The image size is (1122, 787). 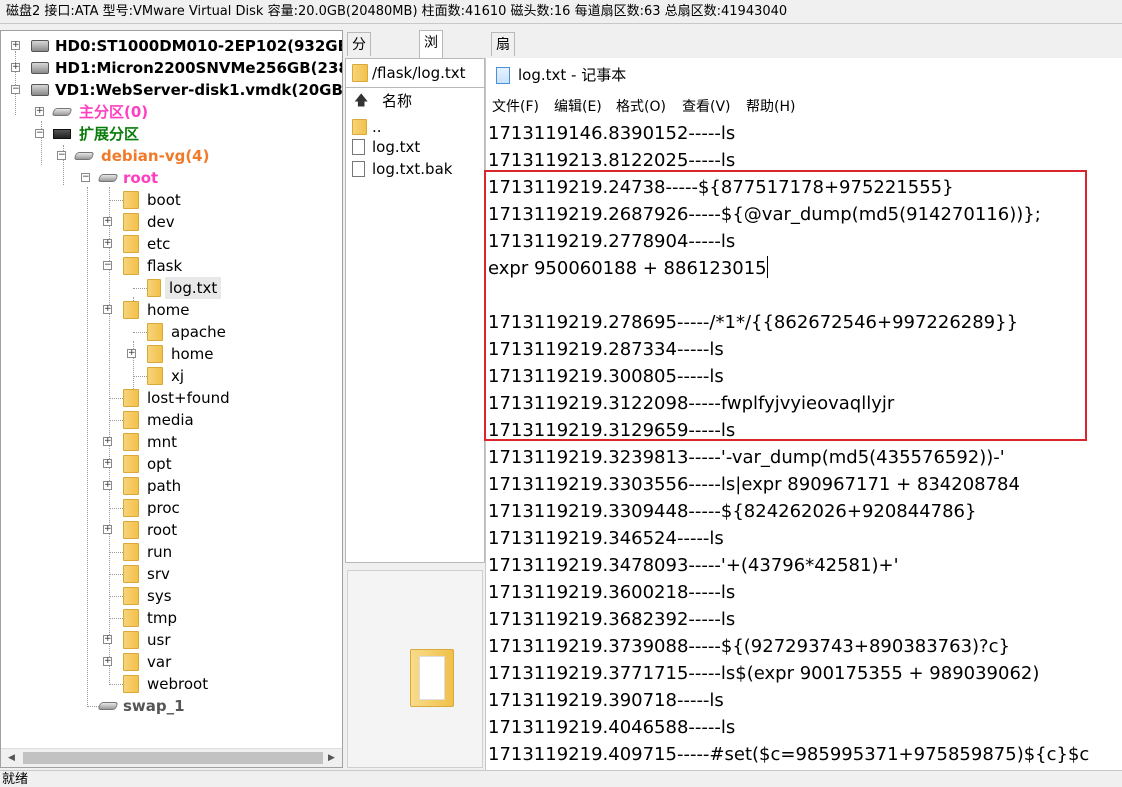 I want to click on scroll-thumb, so click(x=173, y=758).